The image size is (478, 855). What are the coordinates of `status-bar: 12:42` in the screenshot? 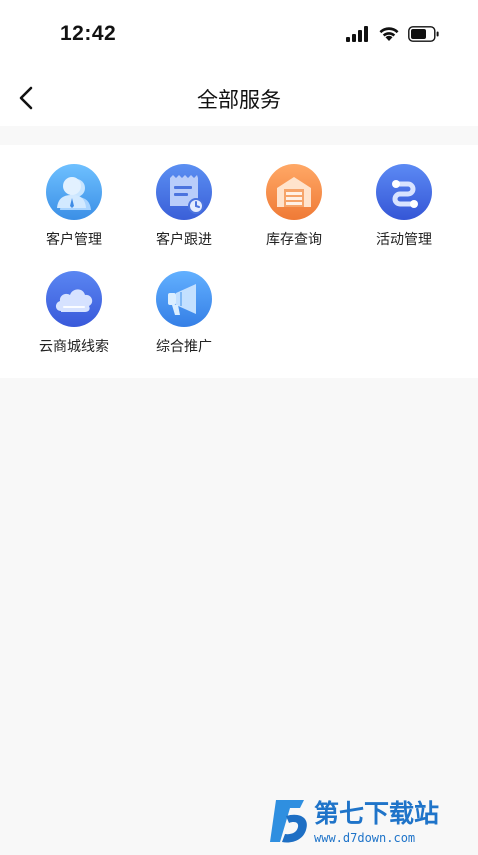 It's located at (239, 35).